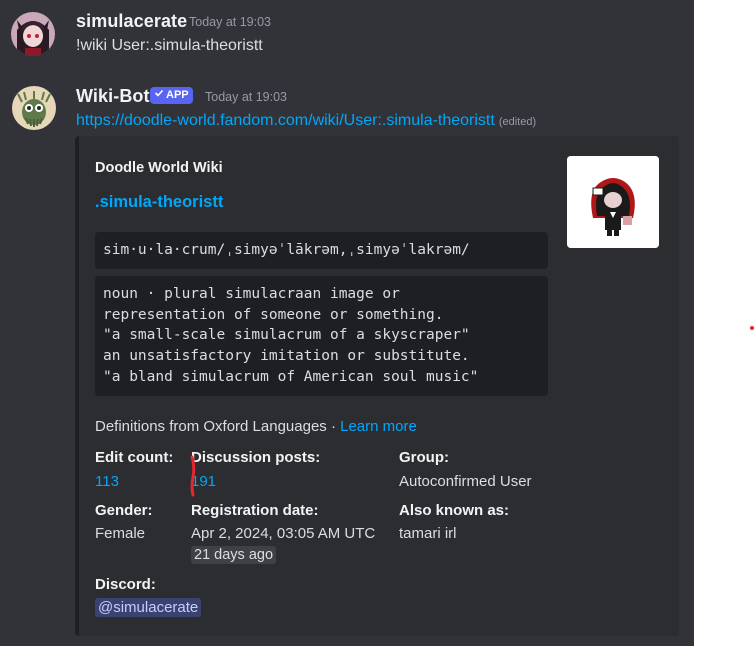 This screenshot has height=646, width=755. Describe the element at coordinates (159, 168) in the screenshot. I see `embed-provider: Doodle World Wiki` at that location.